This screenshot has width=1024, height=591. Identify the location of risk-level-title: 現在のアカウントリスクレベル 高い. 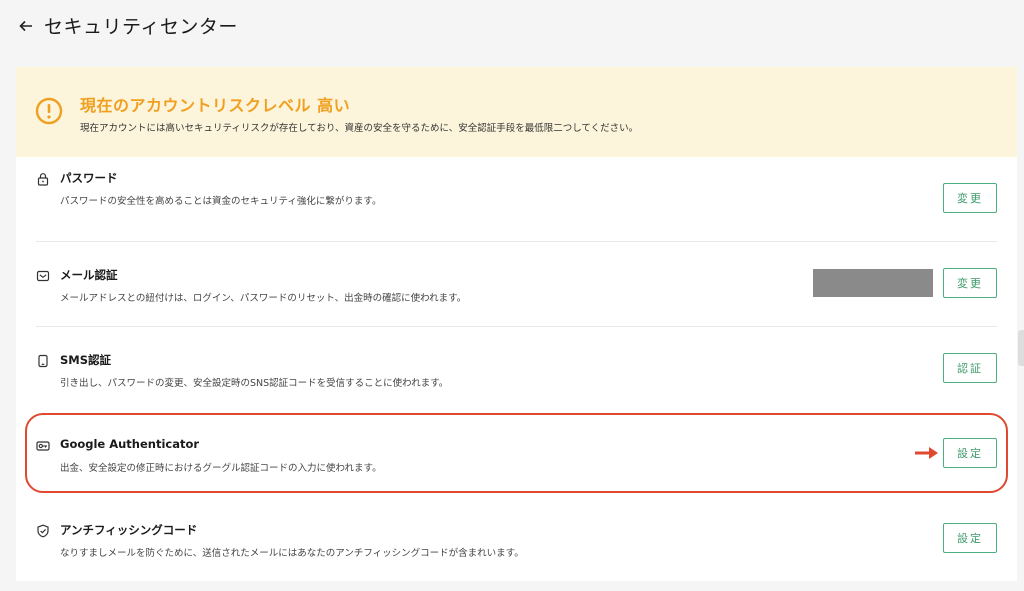
(215, 105).